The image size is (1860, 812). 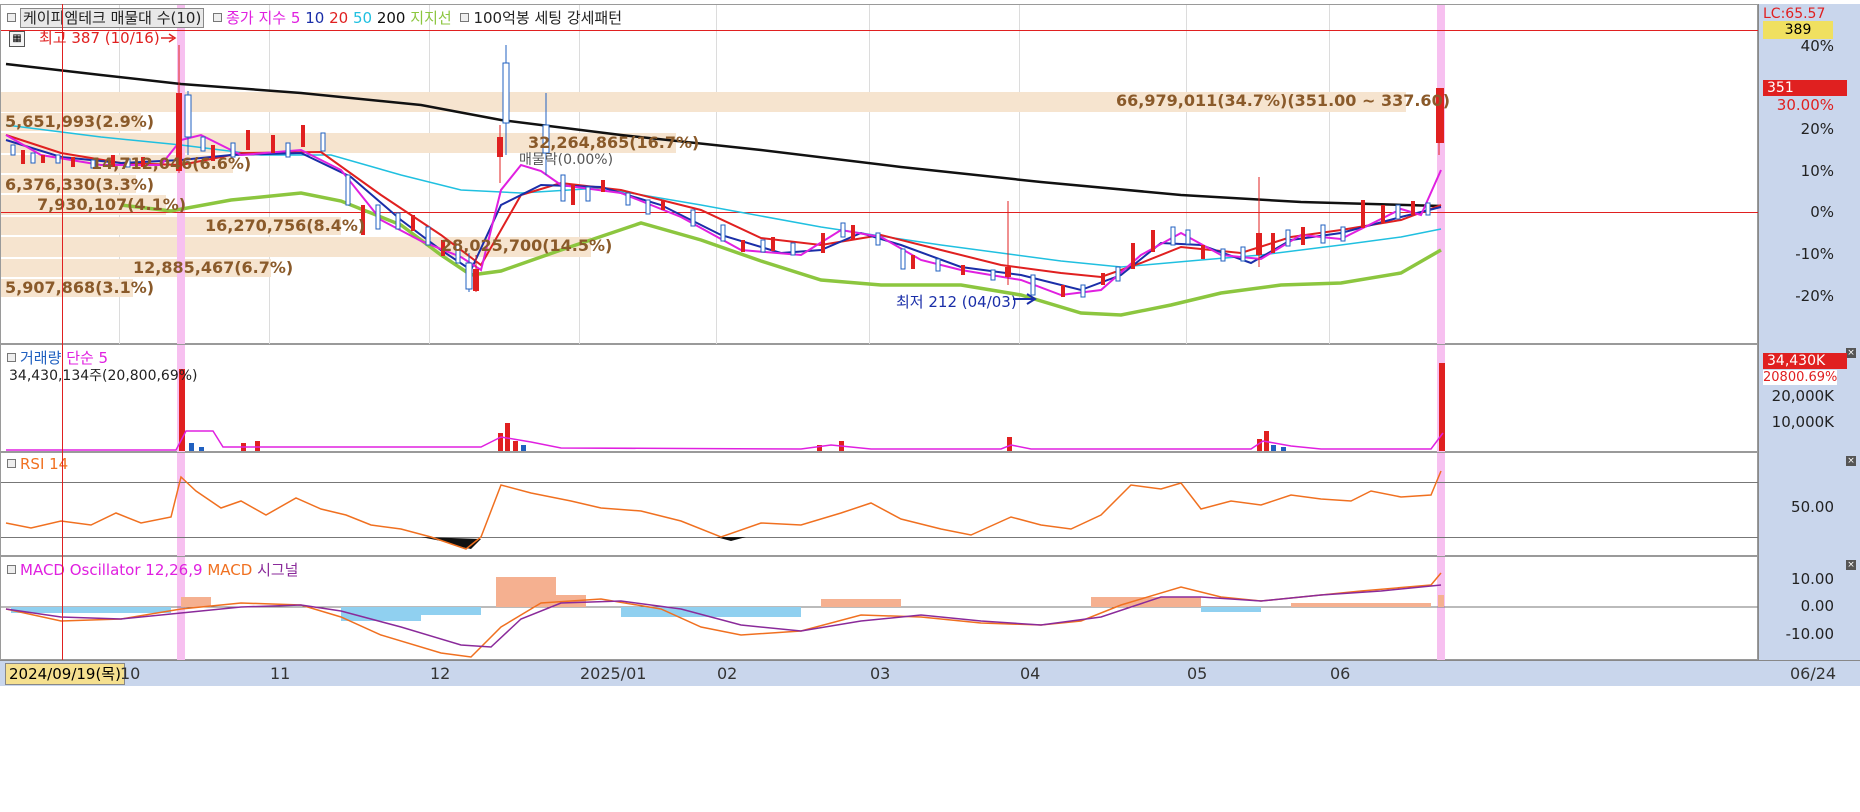 What do you see at coordinates (1800, 377) in the screenshot?
I see `volume-sub-tag: 20800.69%` at bounding box center [1800, 377].